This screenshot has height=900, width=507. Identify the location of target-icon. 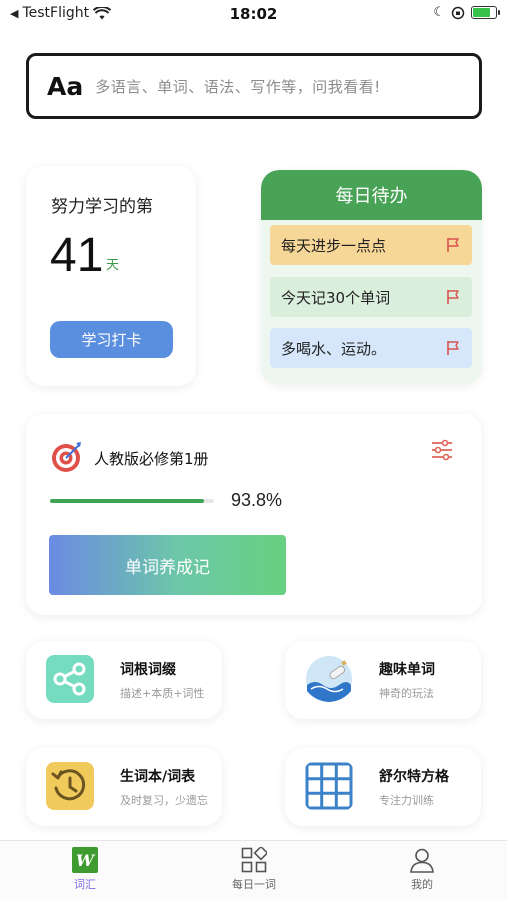
(66, 457).